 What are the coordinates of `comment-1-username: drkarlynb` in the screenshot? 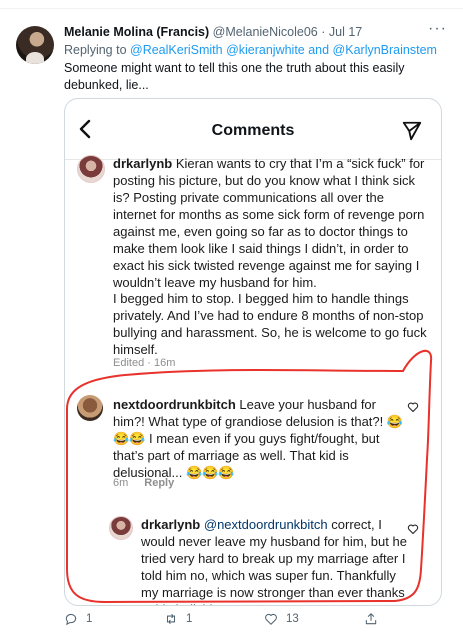 It's located at (142, 163).